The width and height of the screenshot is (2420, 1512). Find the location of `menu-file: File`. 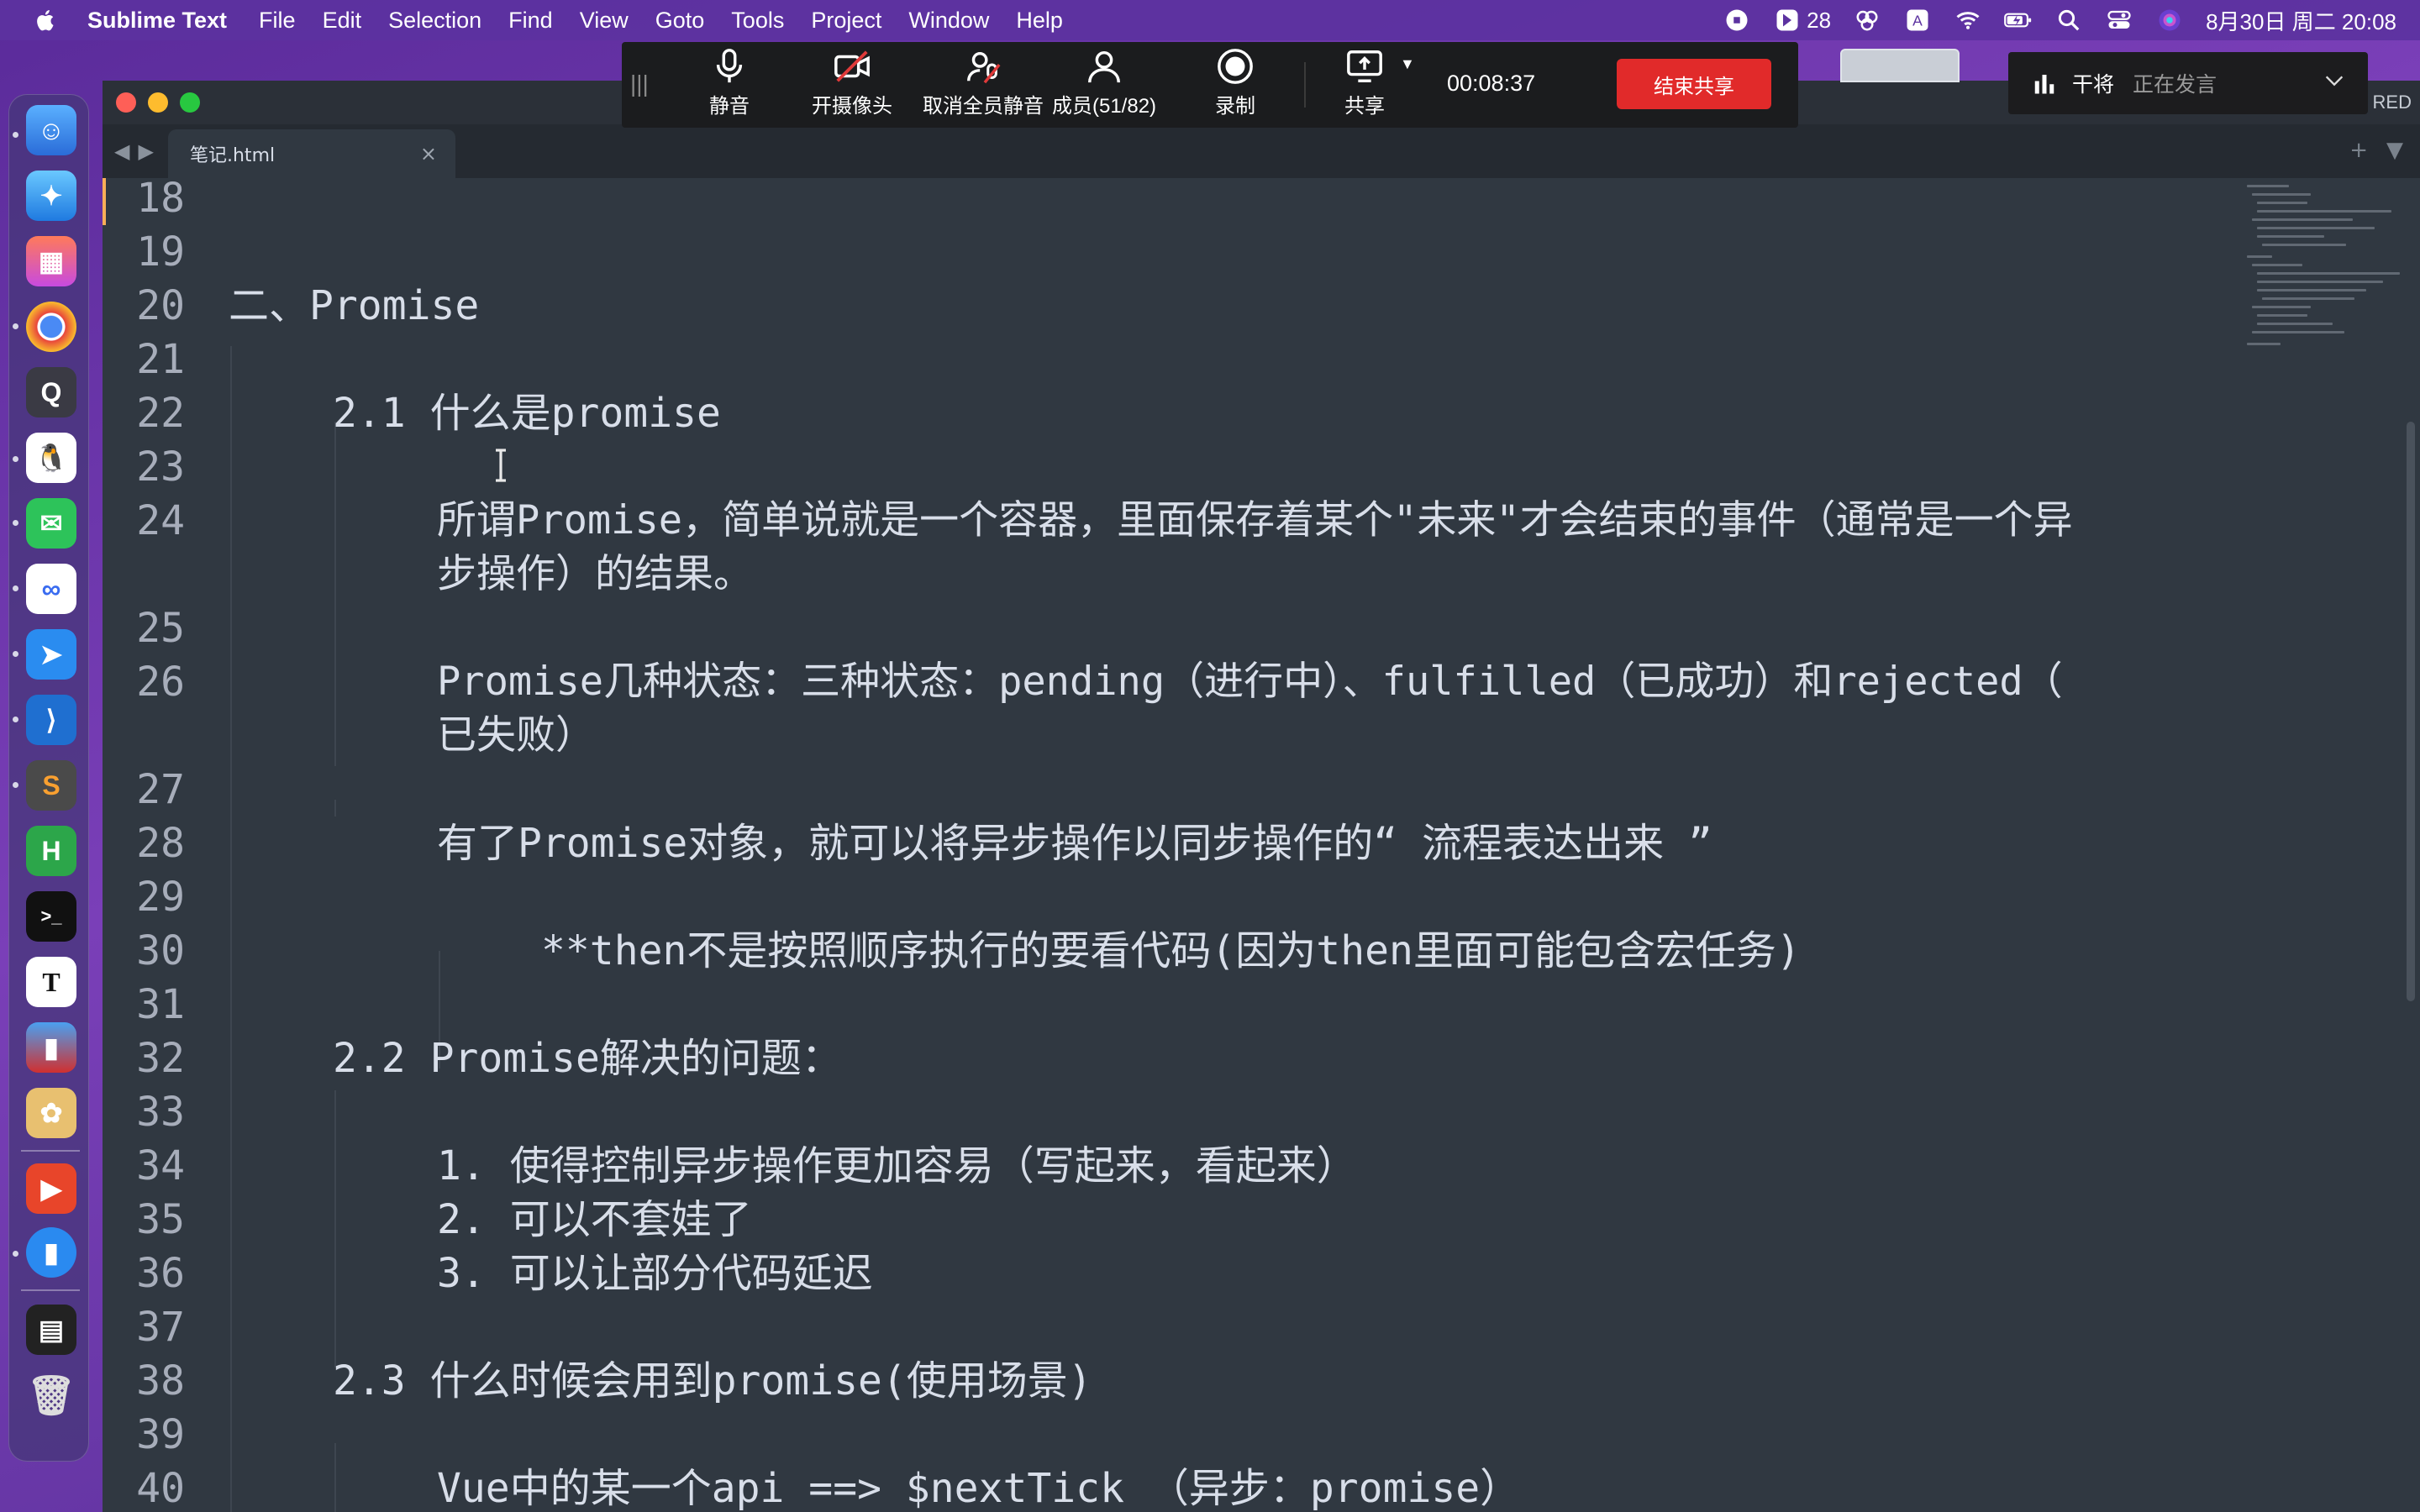

menu-file: File is located at coordinates (277, 21).